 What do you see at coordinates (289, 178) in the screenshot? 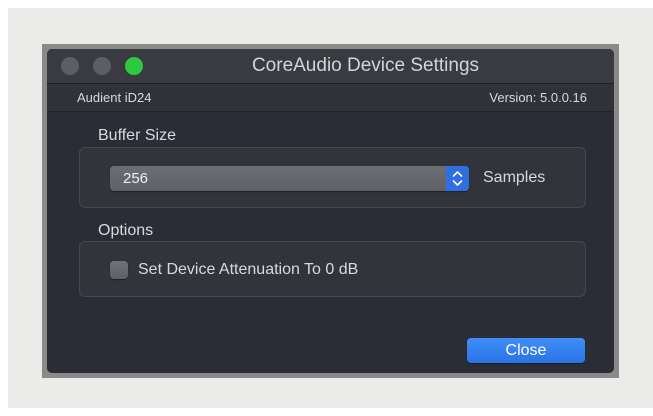
I see `buffer-size-select: 256` at bounding box center [289, 178].